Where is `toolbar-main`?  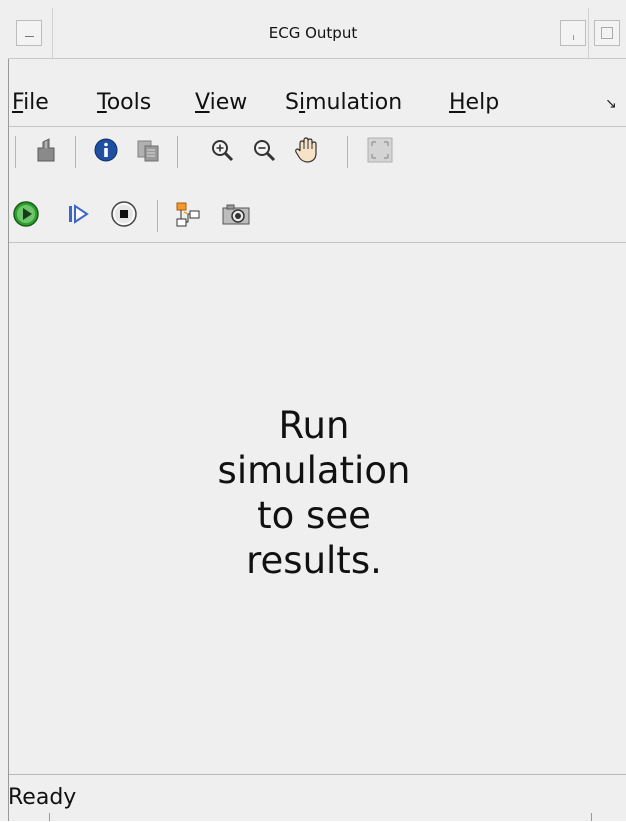
toolbar-main is located at coordinates (317, 150).